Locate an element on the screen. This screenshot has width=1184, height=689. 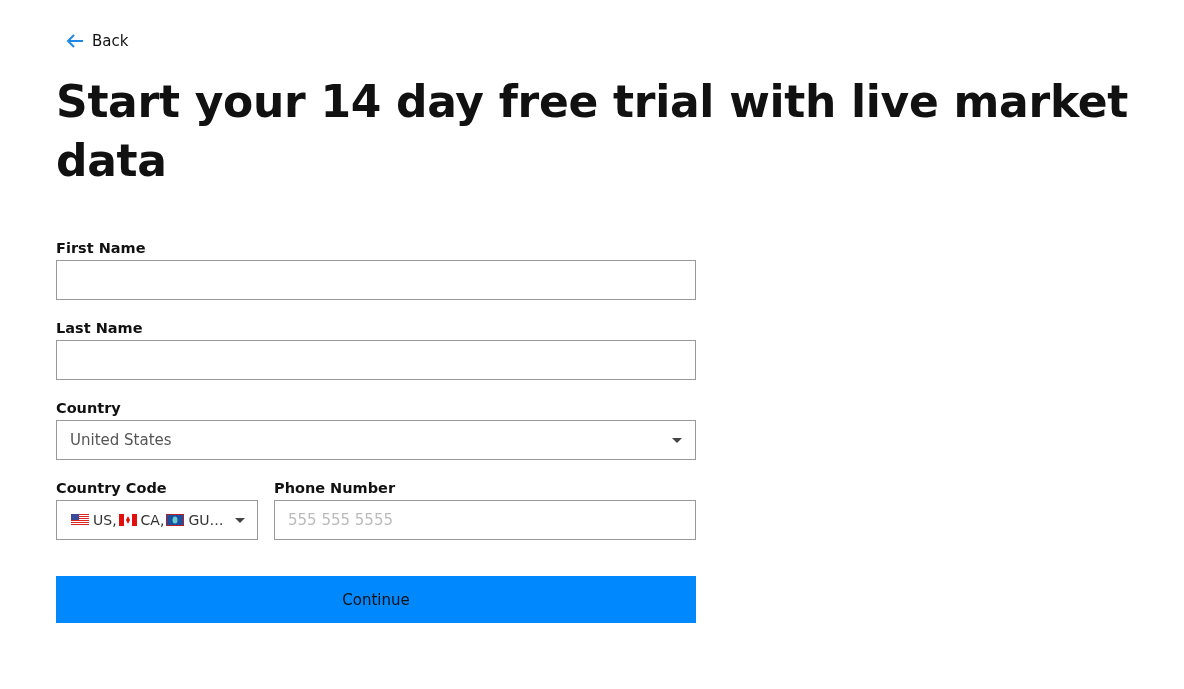
field-label: Country Code is located at coordinates (112, 488).